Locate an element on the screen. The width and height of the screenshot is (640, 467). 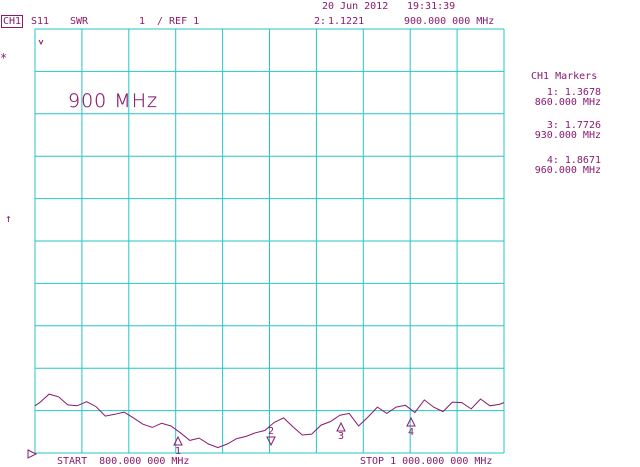
marker-label: 3 is located at coordinates (341, 436).